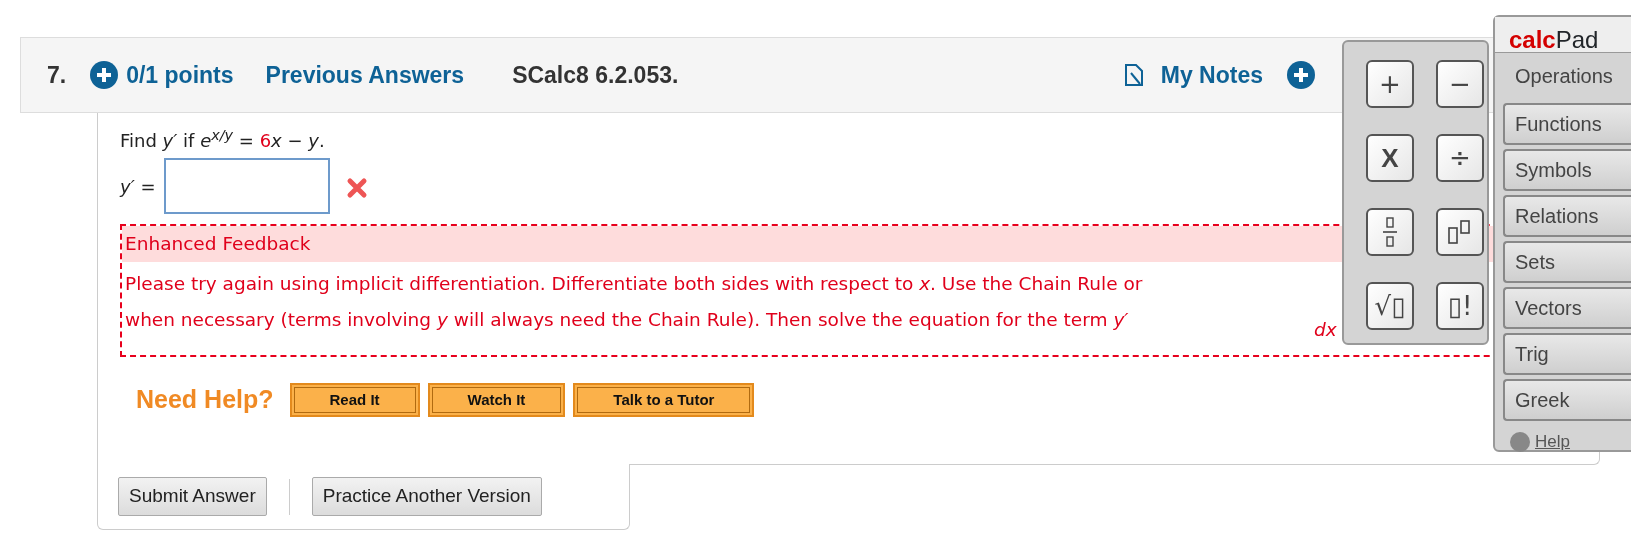 The image size is (1631, 548). What do you see at coordinates (1567, 216) in the screenshot?
I see `category-tab: Relations` at bounding box center [1567, 216].